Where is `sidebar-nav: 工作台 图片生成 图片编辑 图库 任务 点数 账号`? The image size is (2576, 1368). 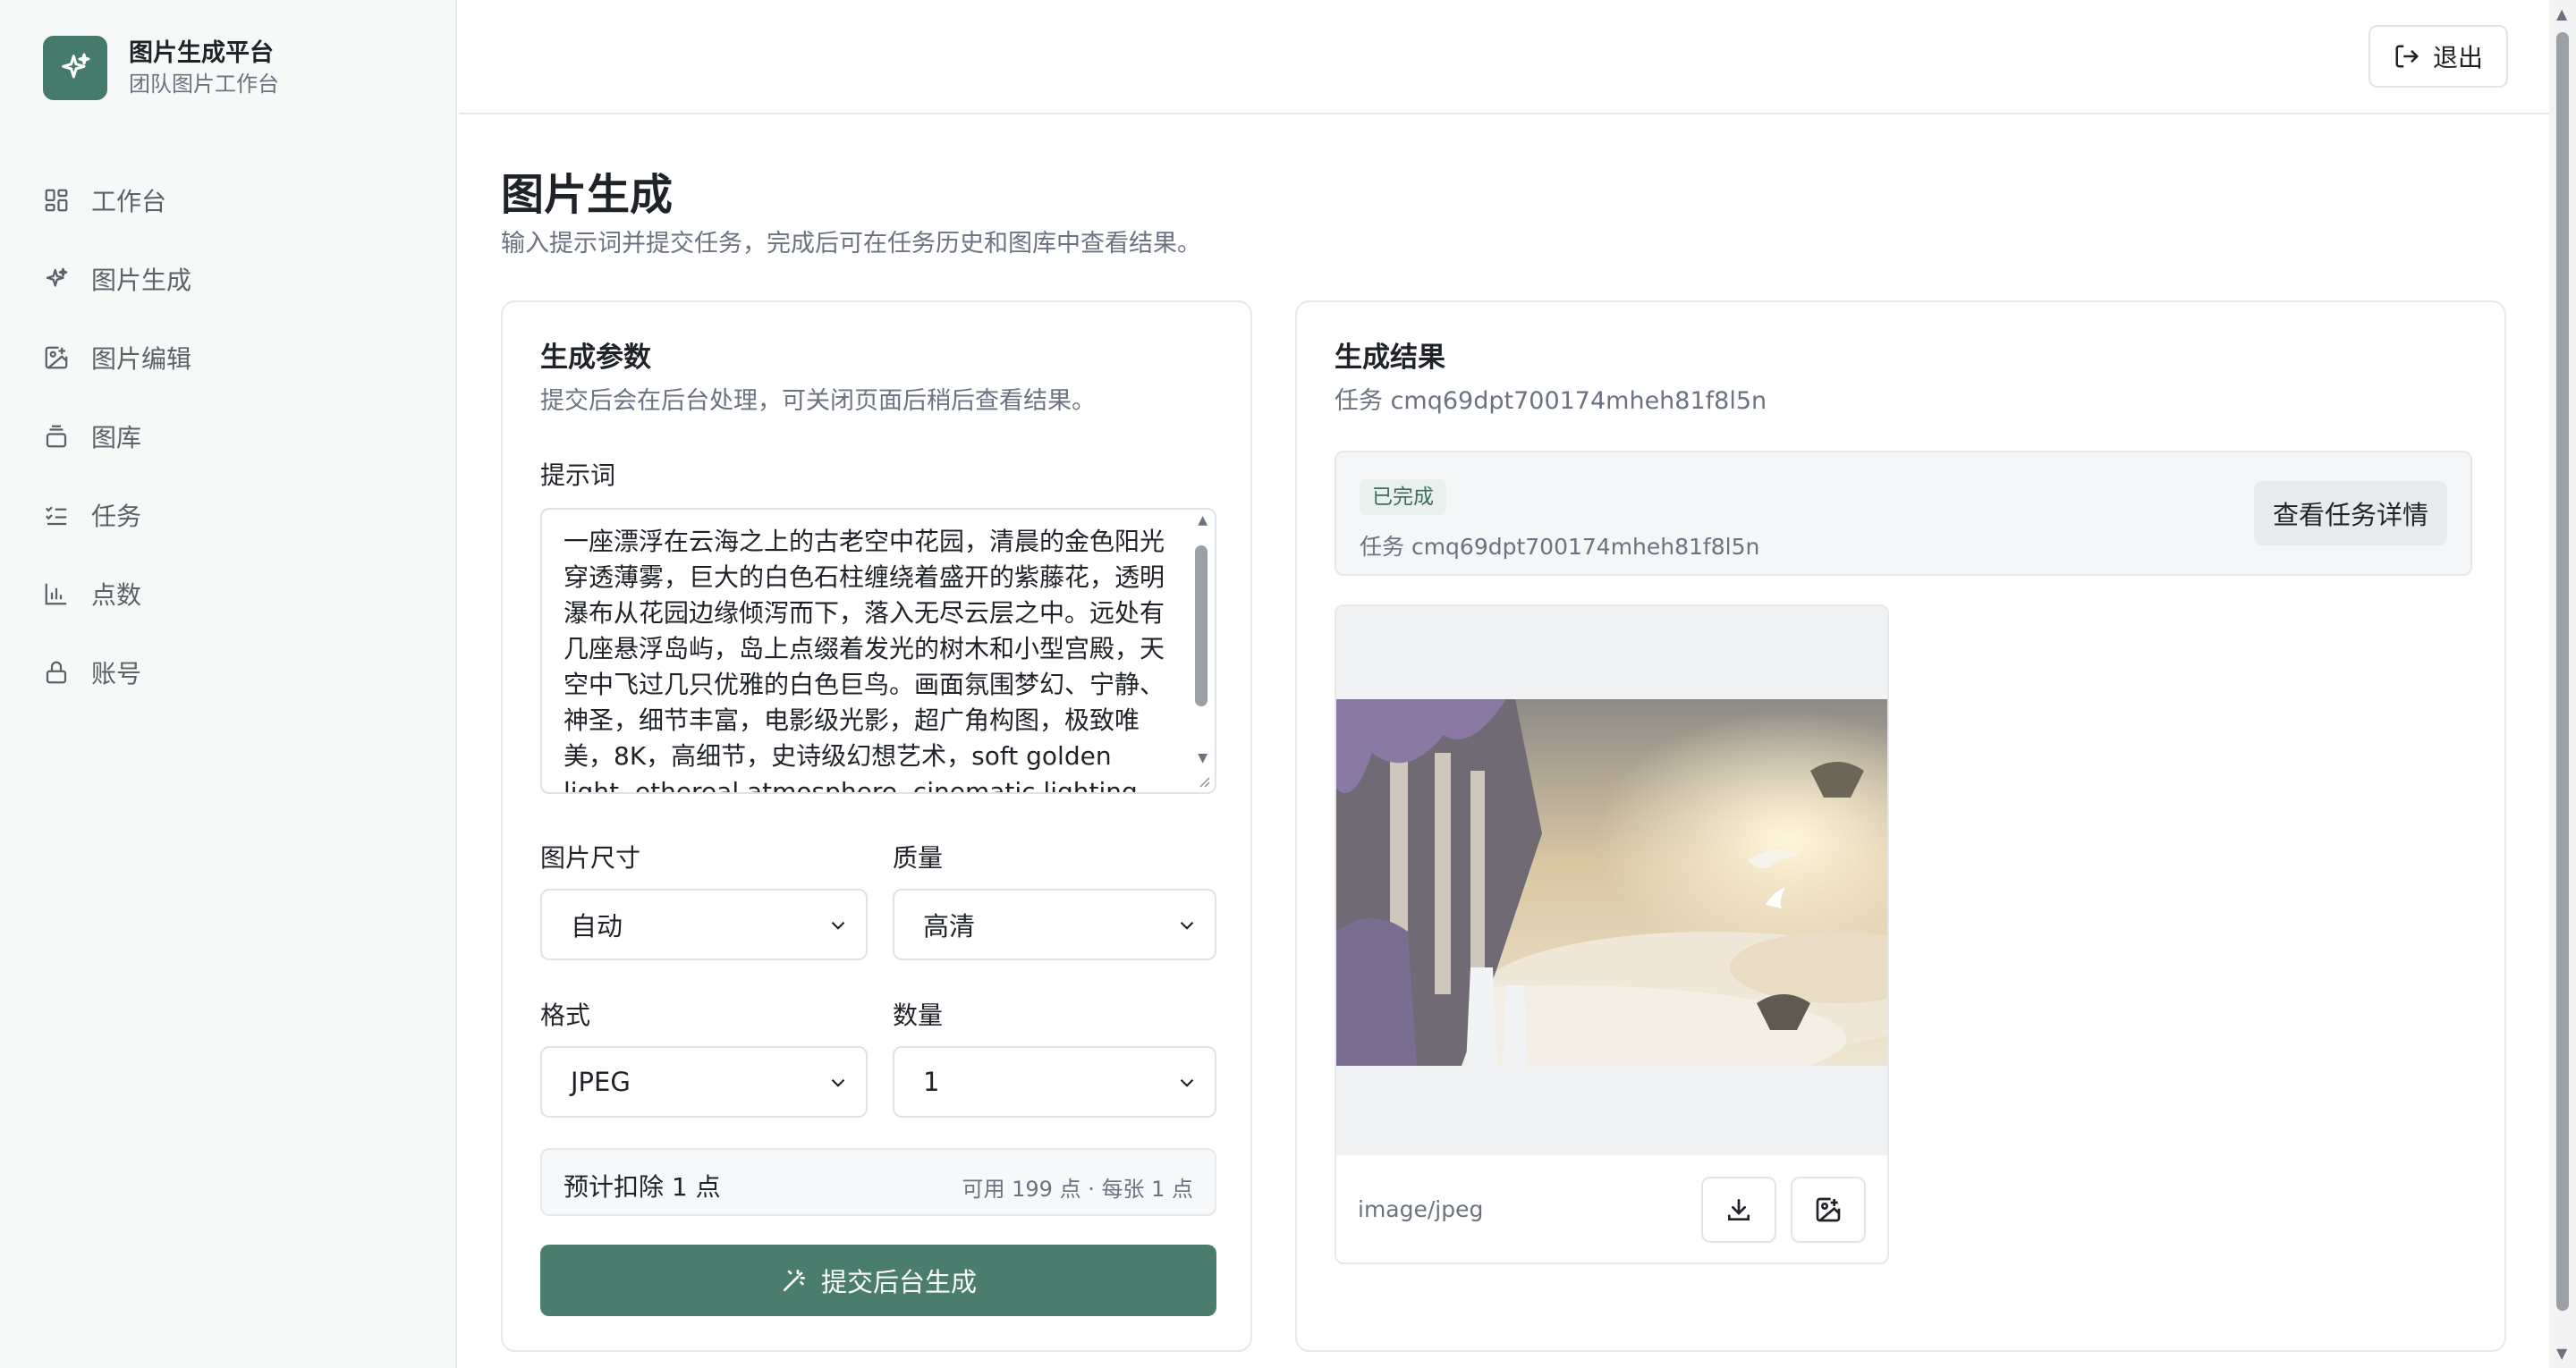 sidebar-nav: 工作台 图片生成 图片编辑 图库 任务 点数 账号 is located at coordinates (117, 437).